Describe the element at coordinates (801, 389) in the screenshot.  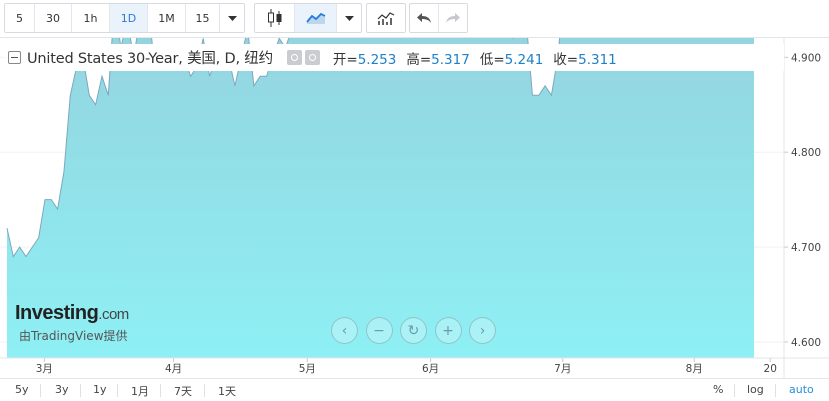
I see `auto-scale-button: auto` at that location.